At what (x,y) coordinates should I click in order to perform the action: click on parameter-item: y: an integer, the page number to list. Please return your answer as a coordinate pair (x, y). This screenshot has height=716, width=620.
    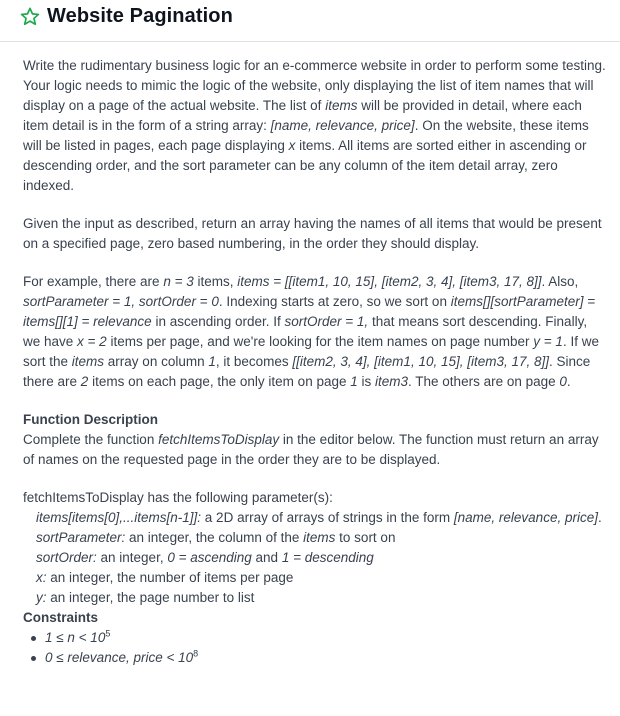
    Looking at the image, I should click on (145, 597).